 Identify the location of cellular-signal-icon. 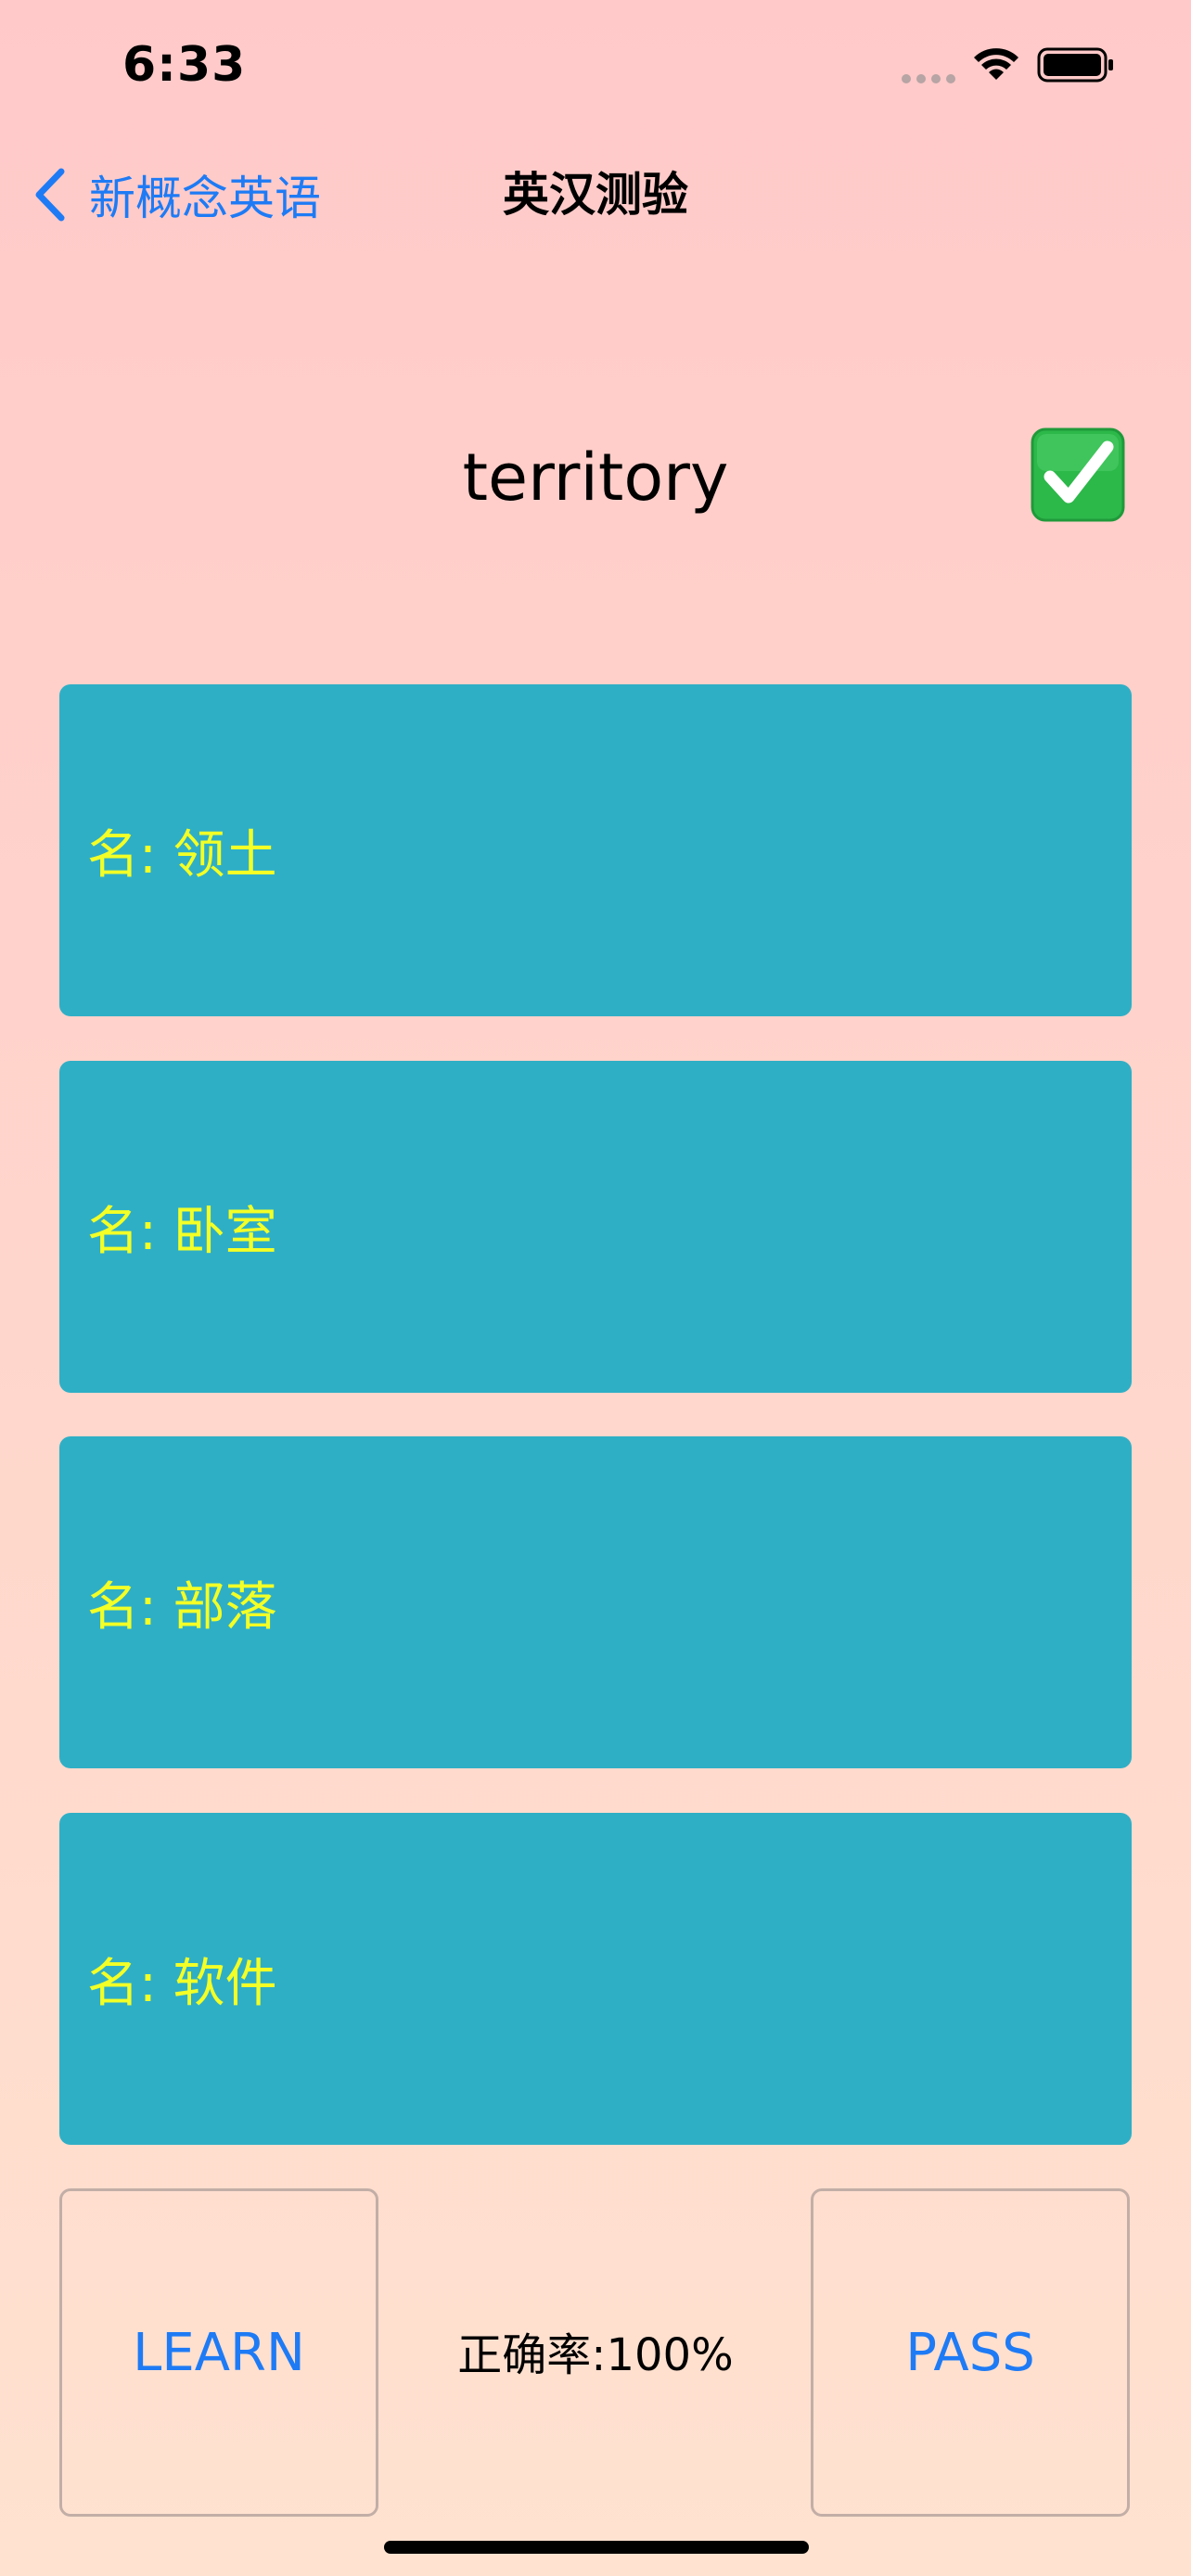
(929, 79).